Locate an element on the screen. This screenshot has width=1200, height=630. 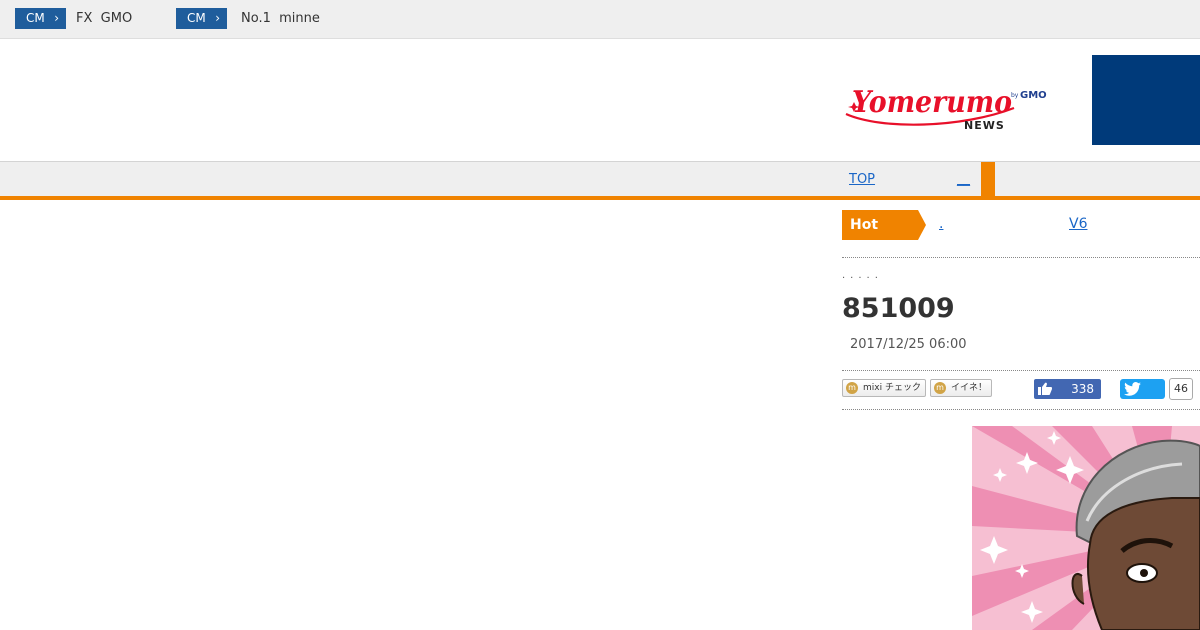
main-nav: TOP __ is located at coordinates (600, 180).